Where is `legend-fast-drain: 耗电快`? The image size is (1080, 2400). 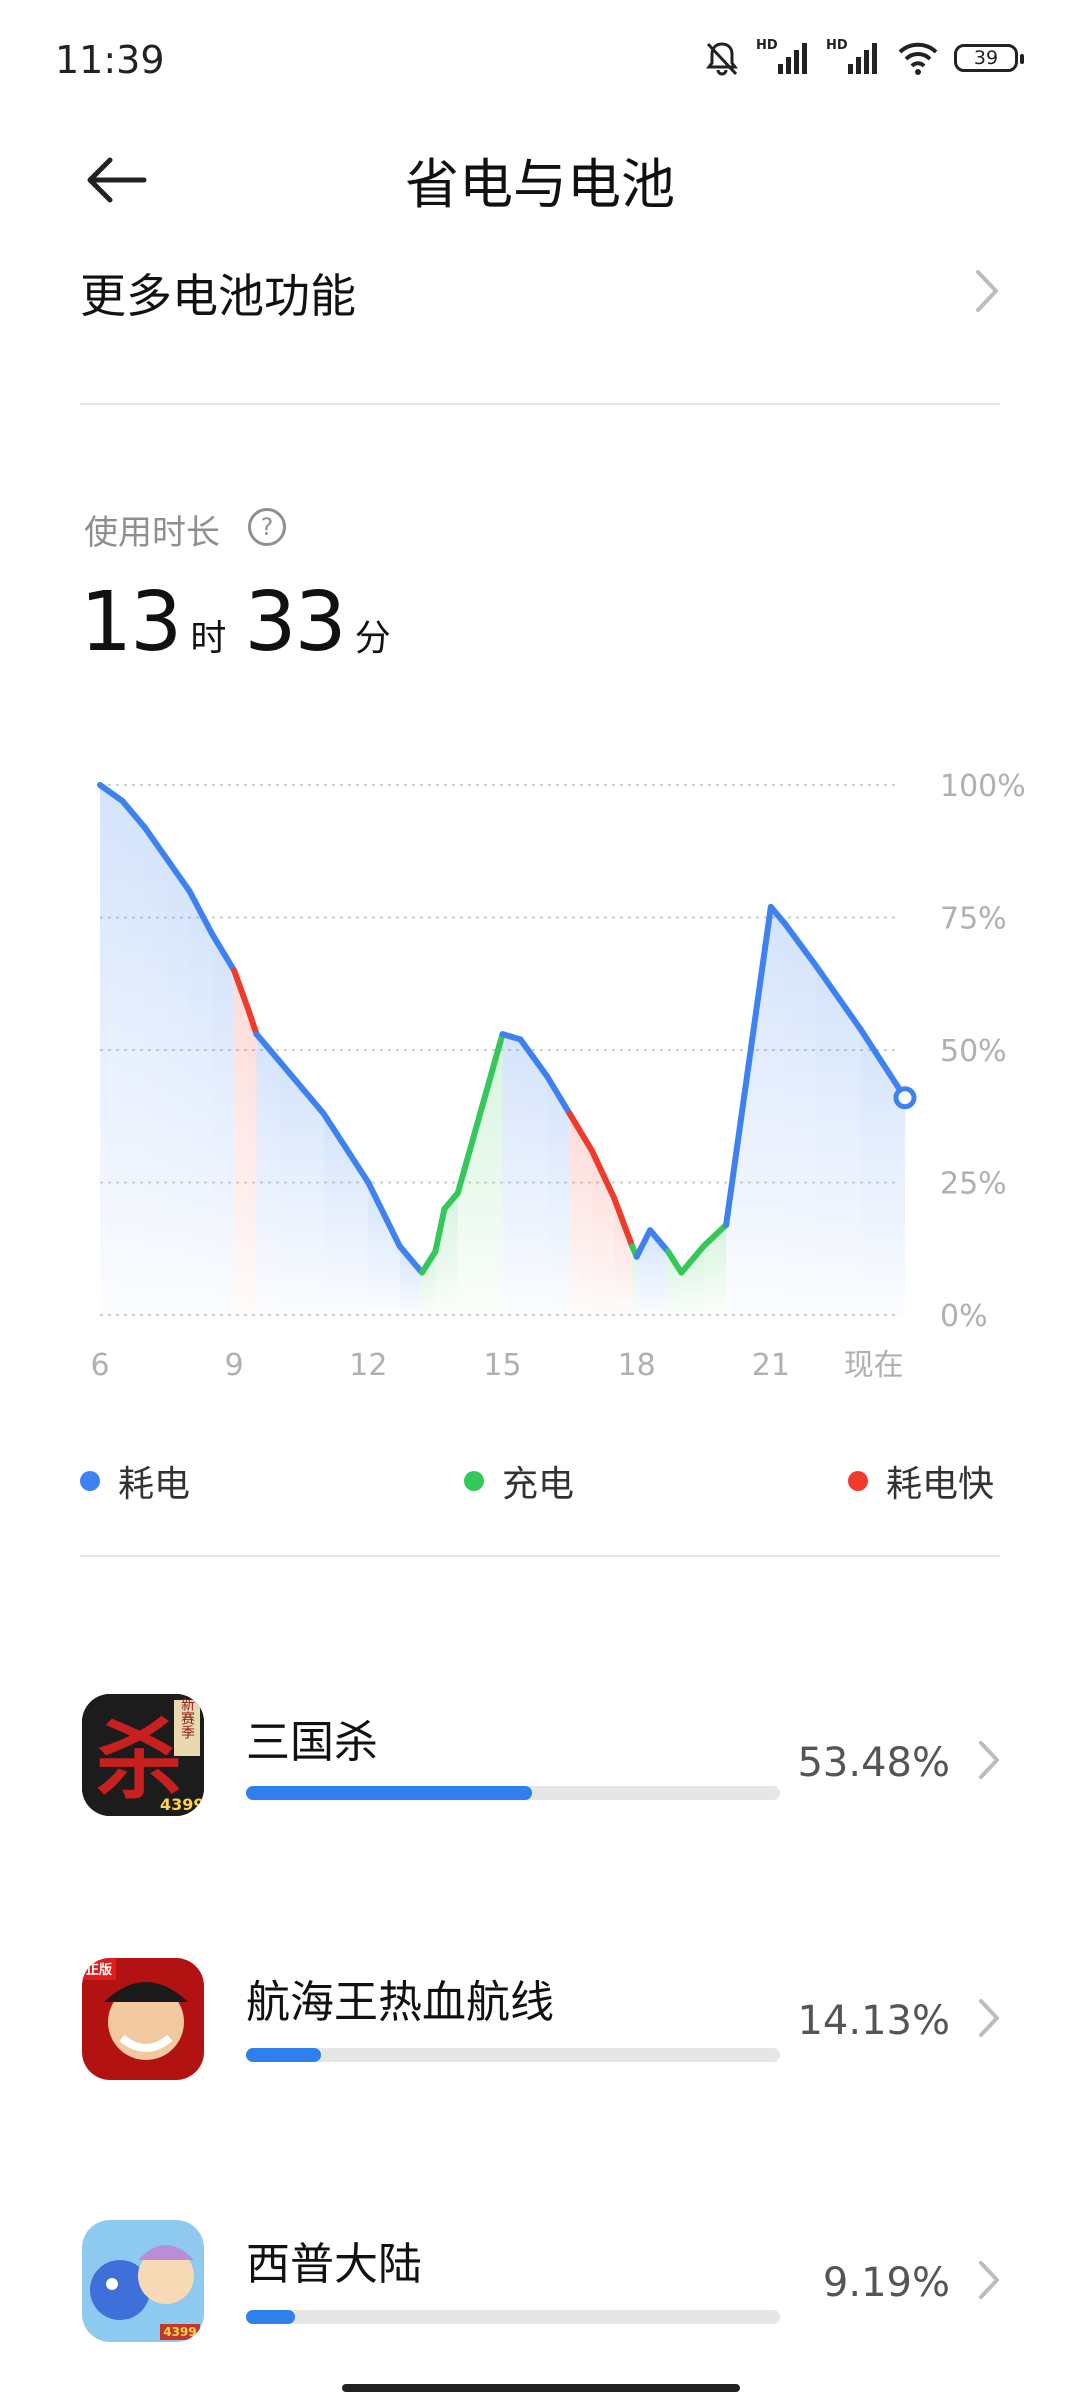 legend-fast-drain: 耗电快 is located at coordinates (921, 1481).